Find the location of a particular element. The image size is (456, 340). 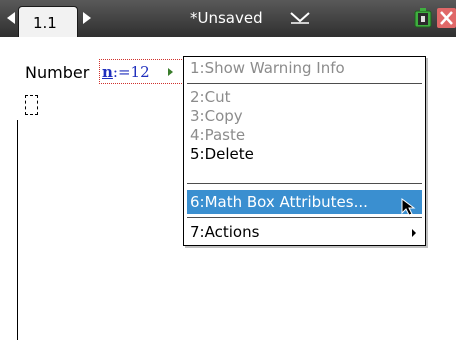

close-icon is located at coordinates (446, 18).